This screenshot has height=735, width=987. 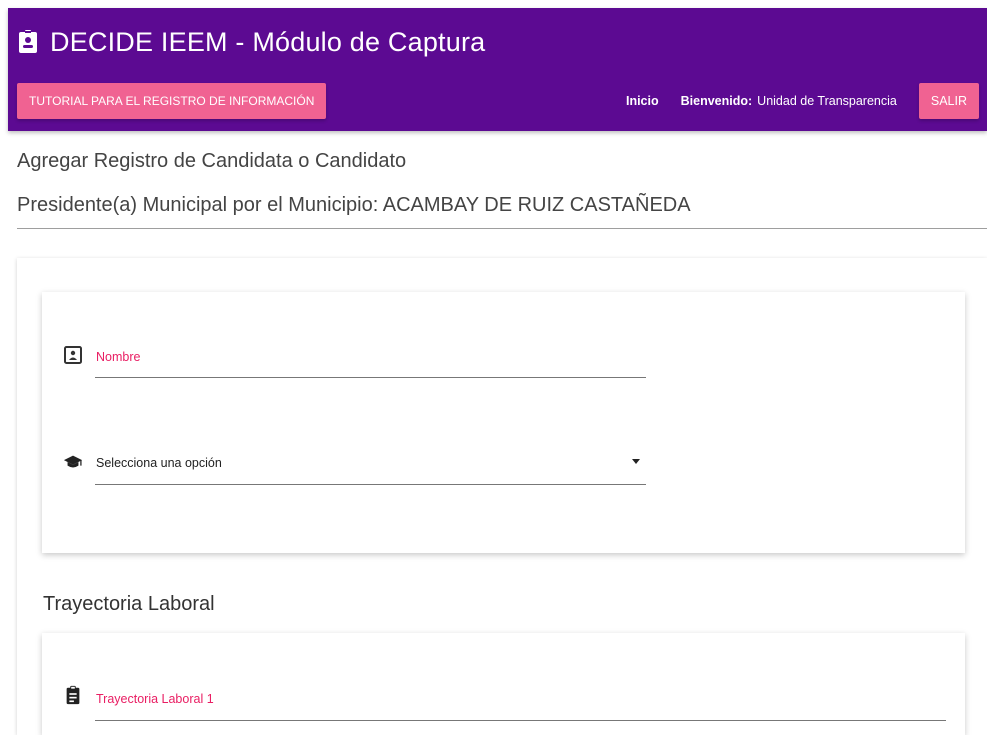 I want to click on welcome-user-name: Unidad de Transparencia, so click(x=827, y=101).